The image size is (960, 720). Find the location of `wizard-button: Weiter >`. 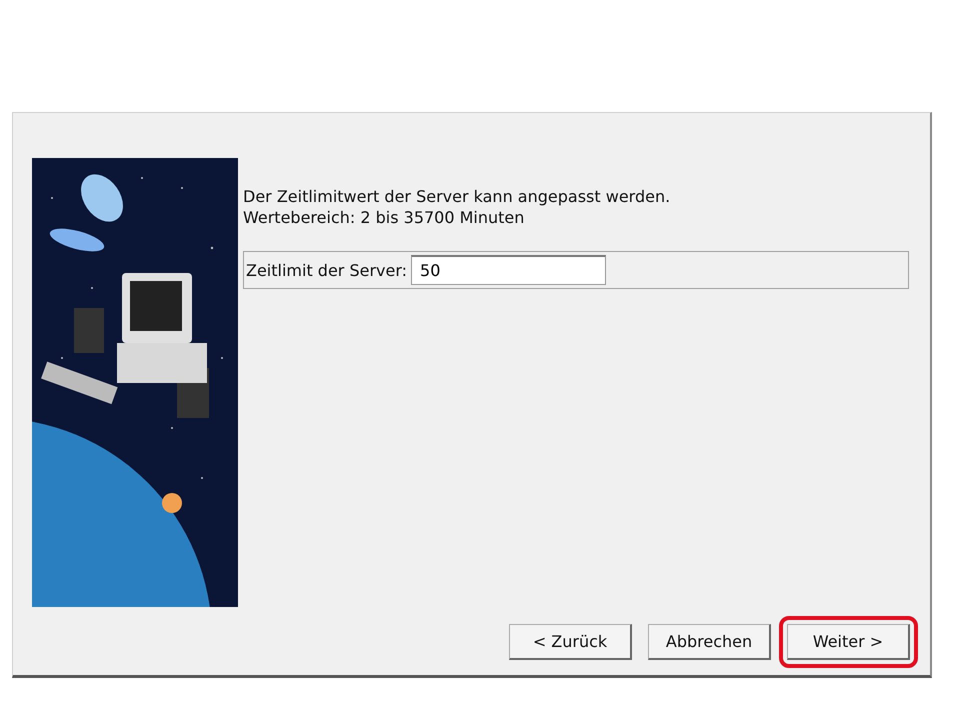

wizard-button: Weiter > is located at coordinates (848, 642).